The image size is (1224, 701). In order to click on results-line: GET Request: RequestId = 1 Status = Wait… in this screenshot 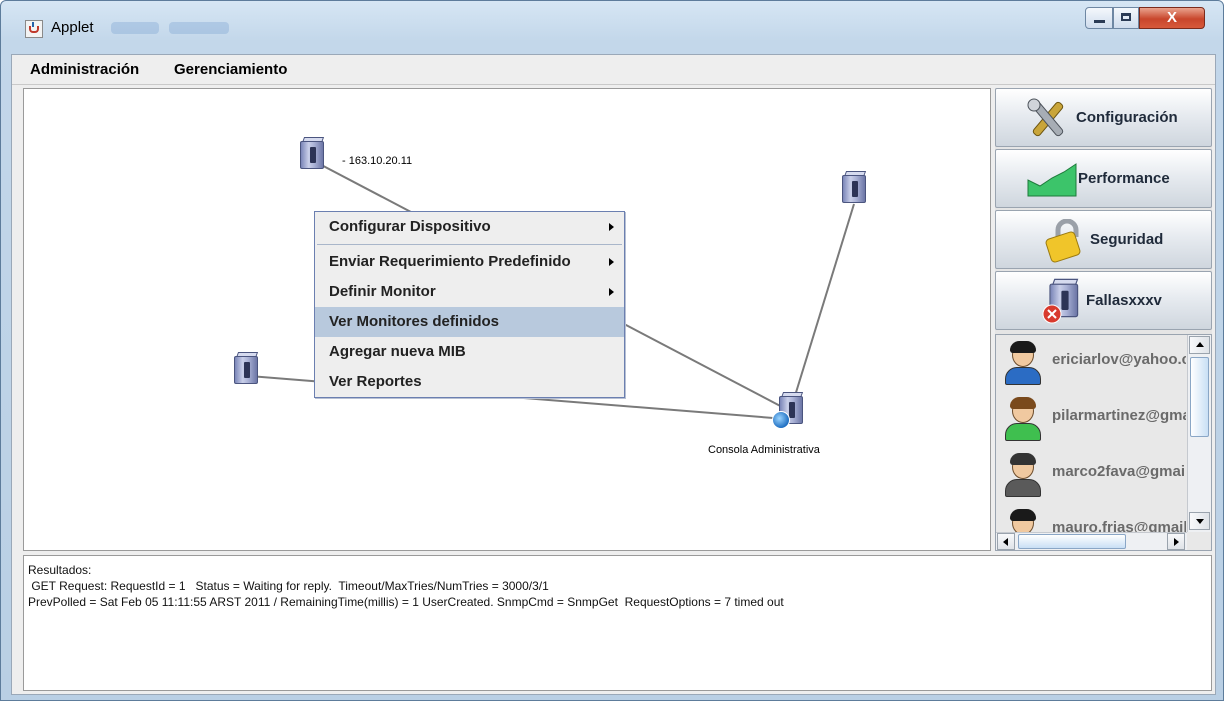, I will do `click(288, 586)`.